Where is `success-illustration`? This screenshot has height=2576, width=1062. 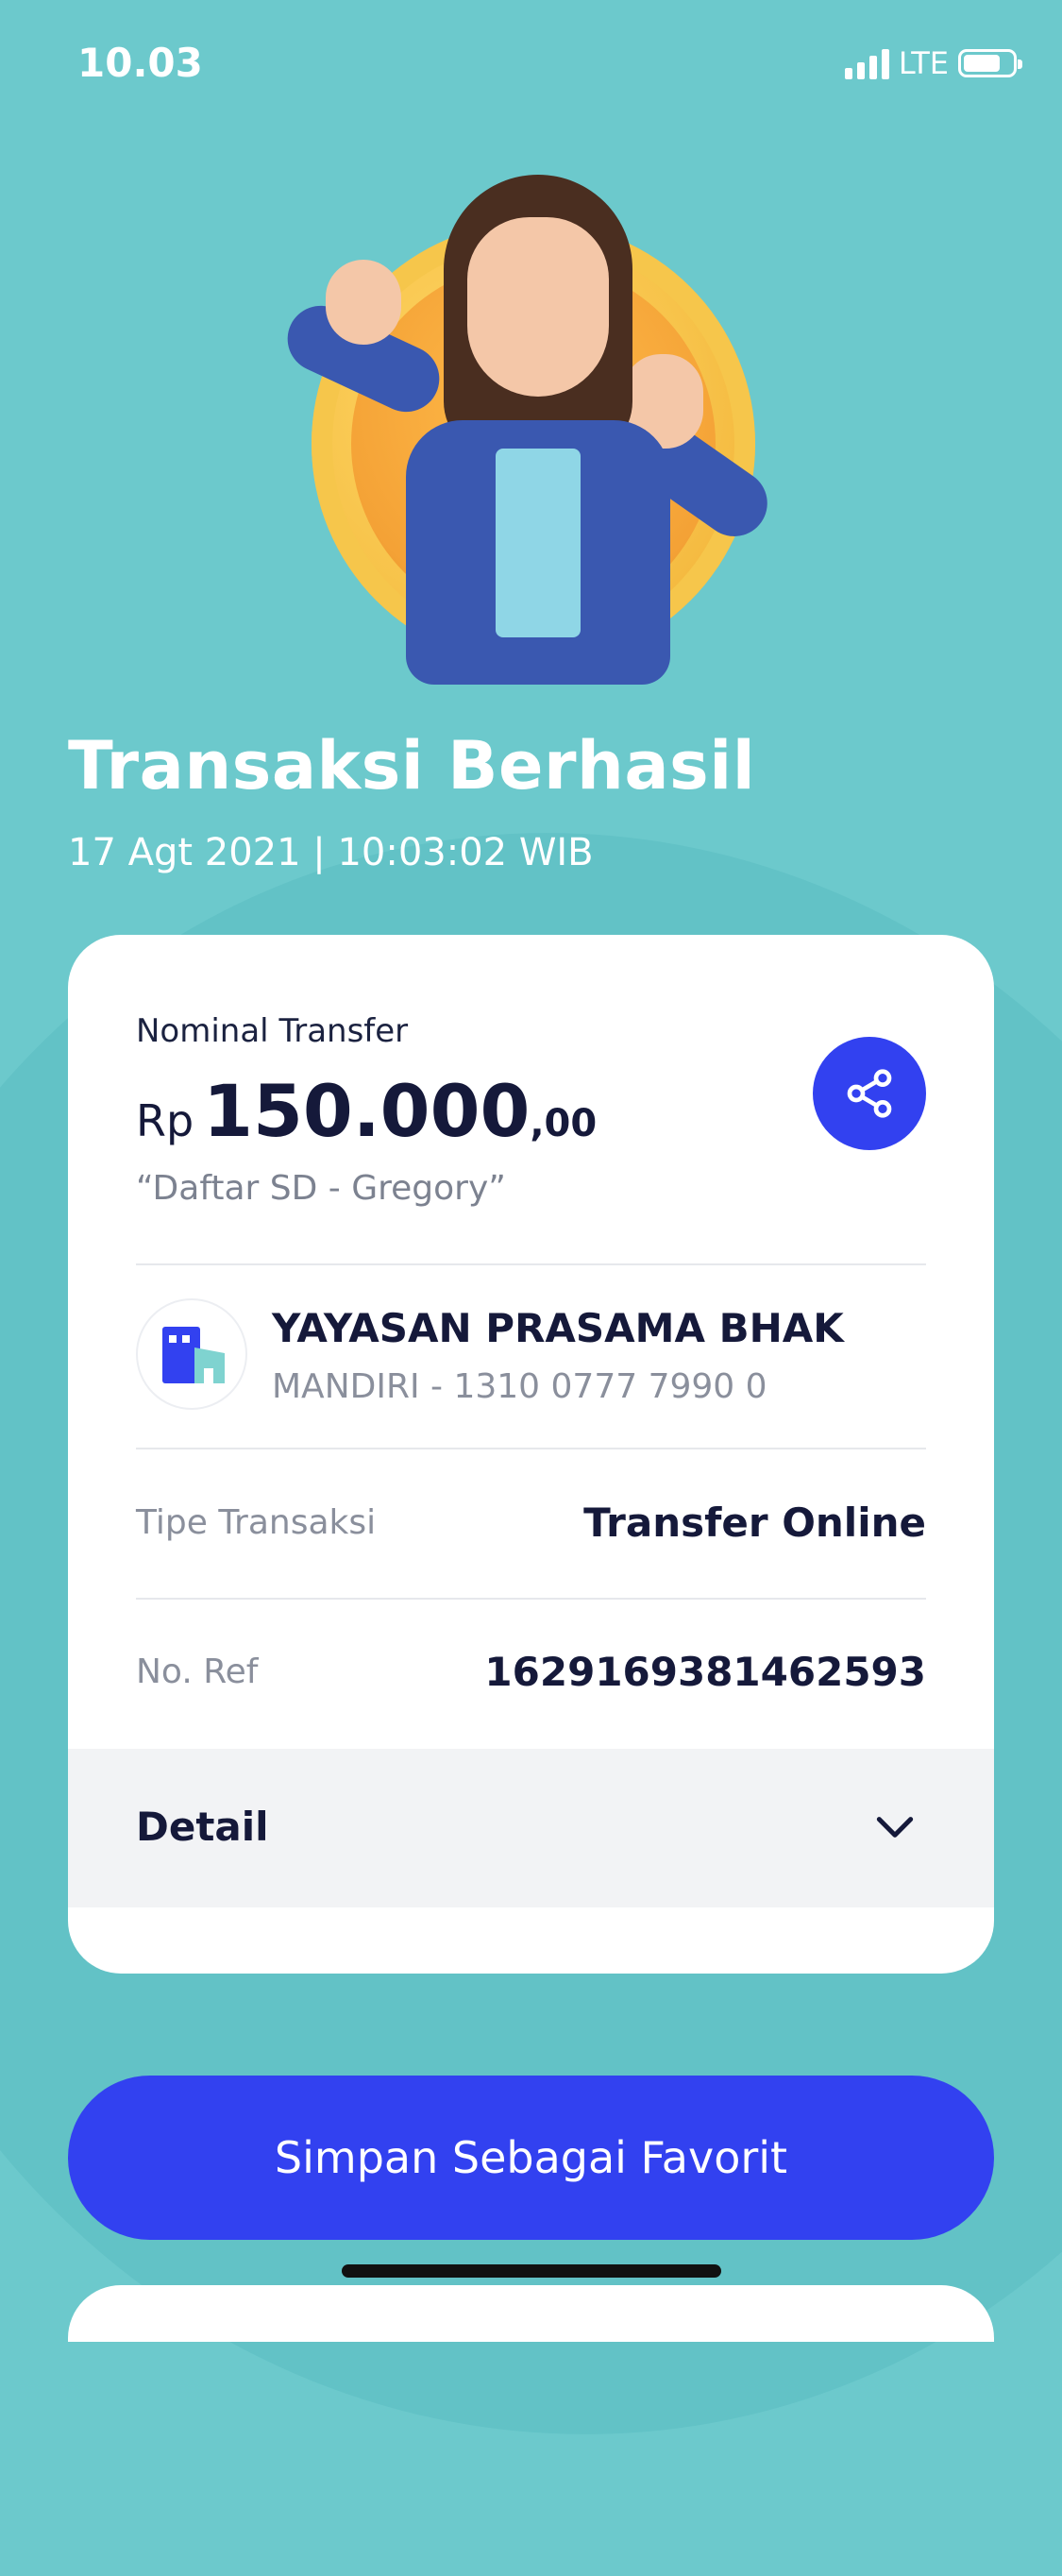 success-illustration is located at coordinates (538, 425).